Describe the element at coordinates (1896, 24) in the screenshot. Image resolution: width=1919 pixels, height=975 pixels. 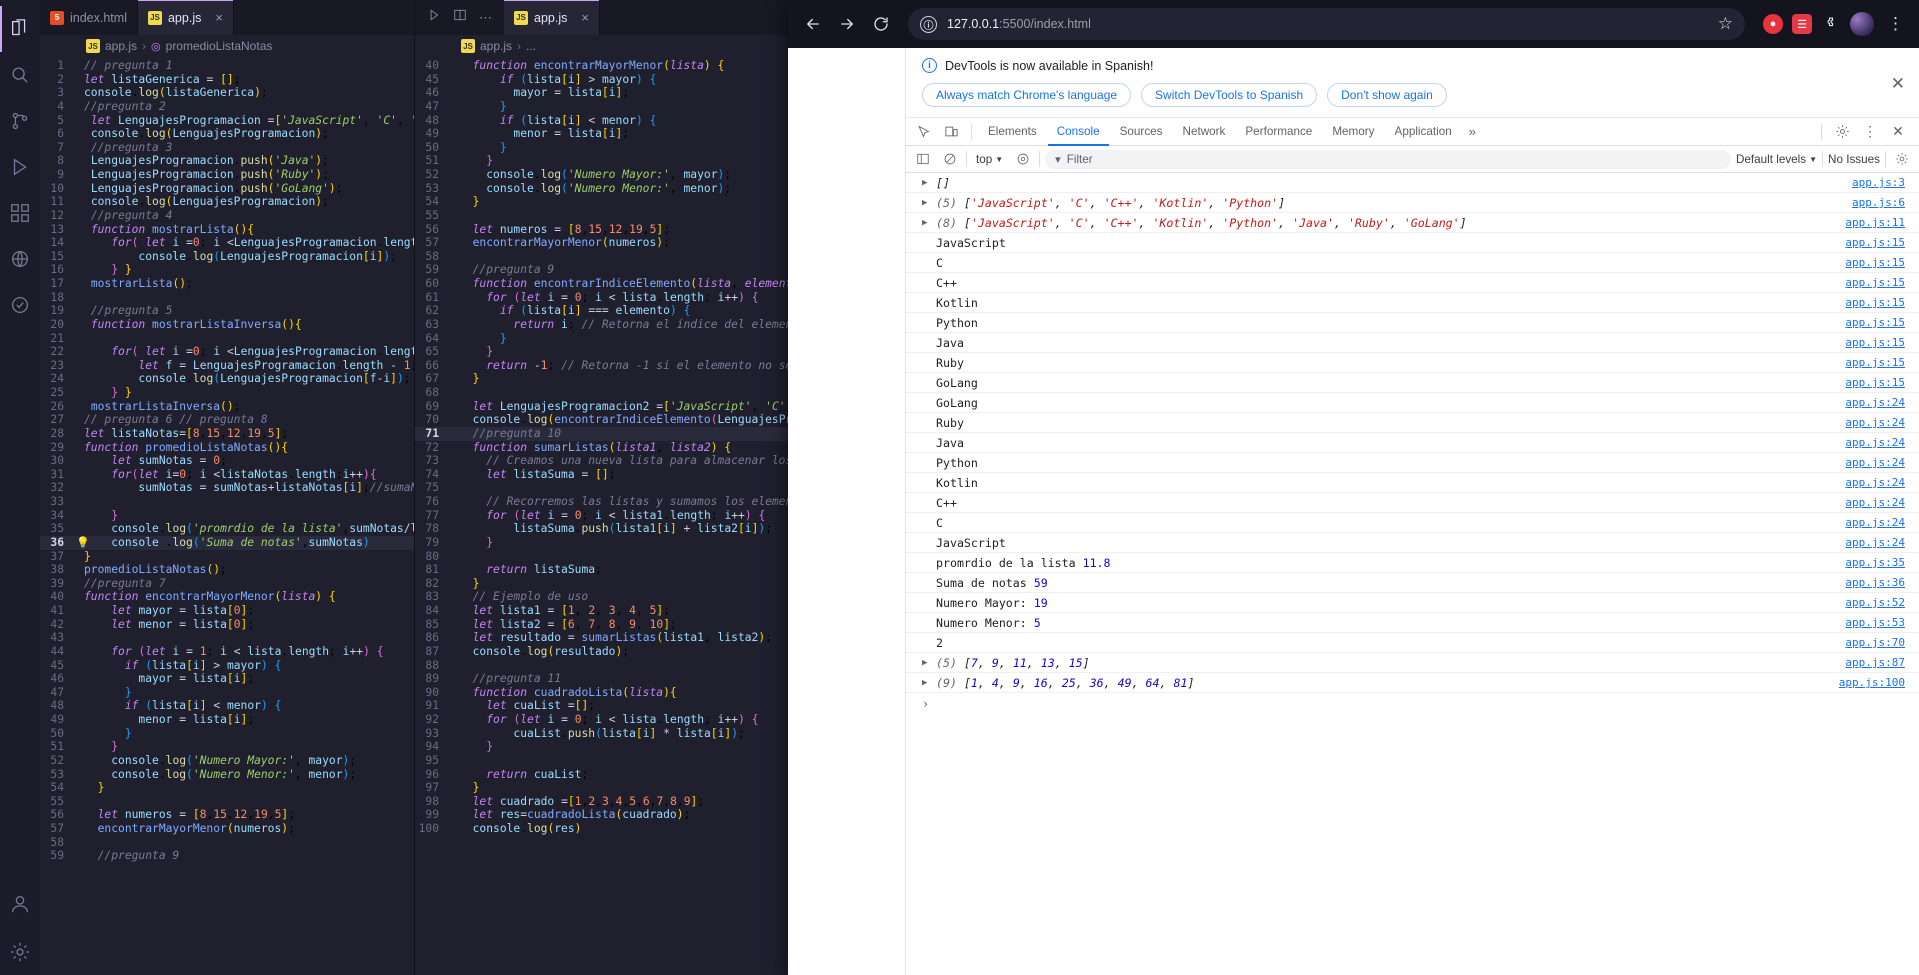
I see `chrome-menu-icon: ⋮` at that location.